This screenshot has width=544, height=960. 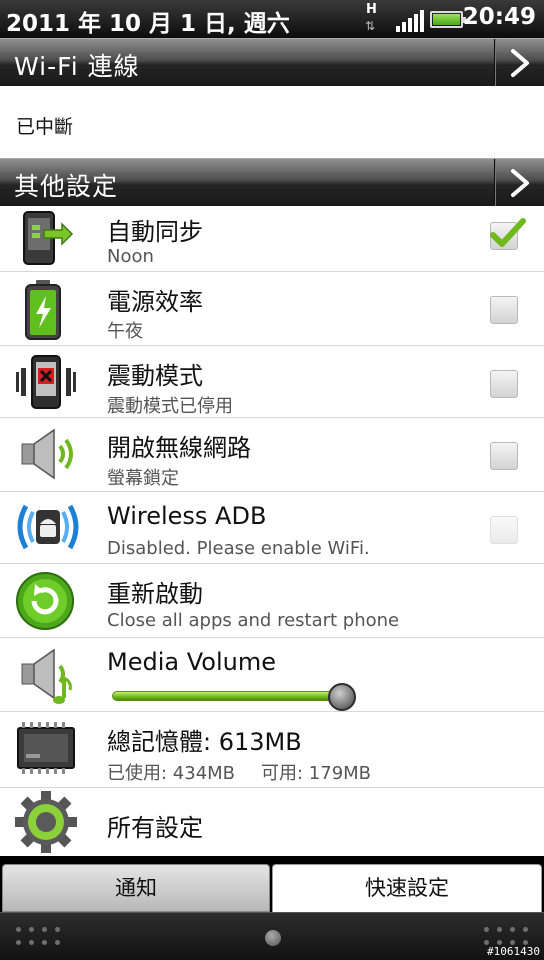 What do you see at coordinates (48, 602) in the screenshot?
I see `restart-icon` at bounding box center [48, 602].